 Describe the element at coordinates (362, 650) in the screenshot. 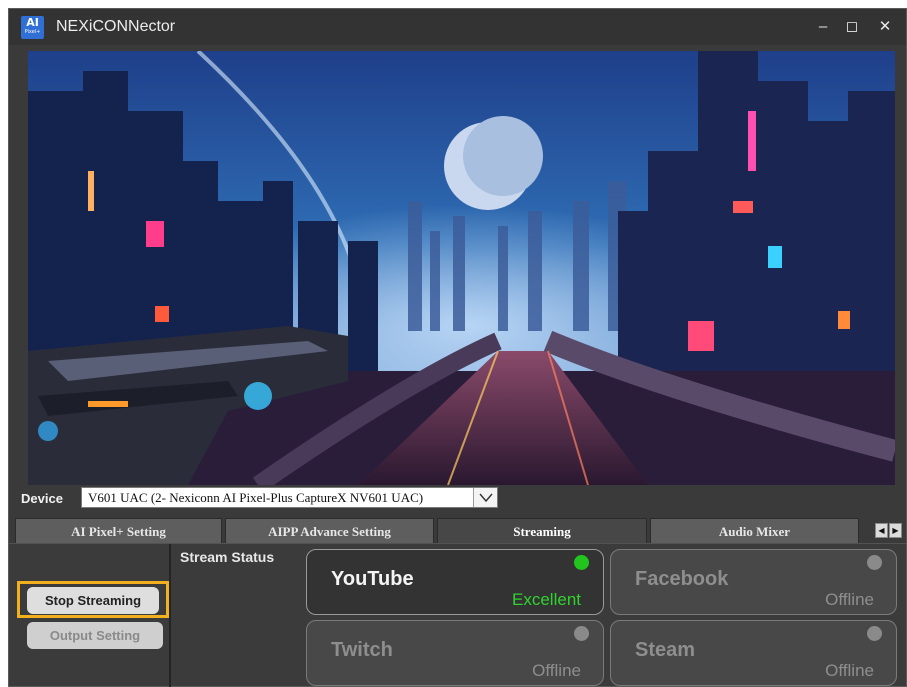

I see `platform-name: Twitch` at that location.